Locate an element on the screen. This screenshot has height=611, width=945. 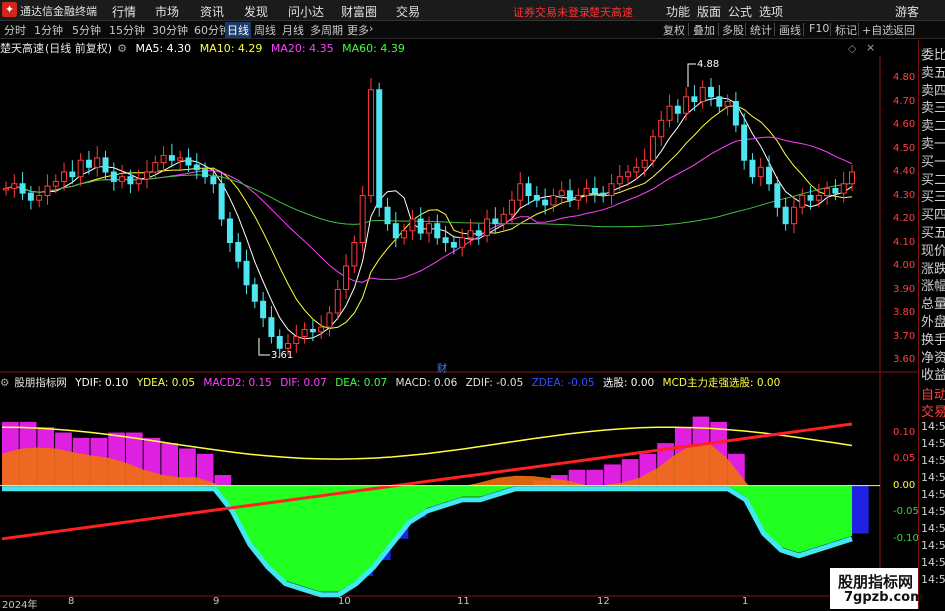
order-book-label: 收益 is located at coordinates (933, 376).